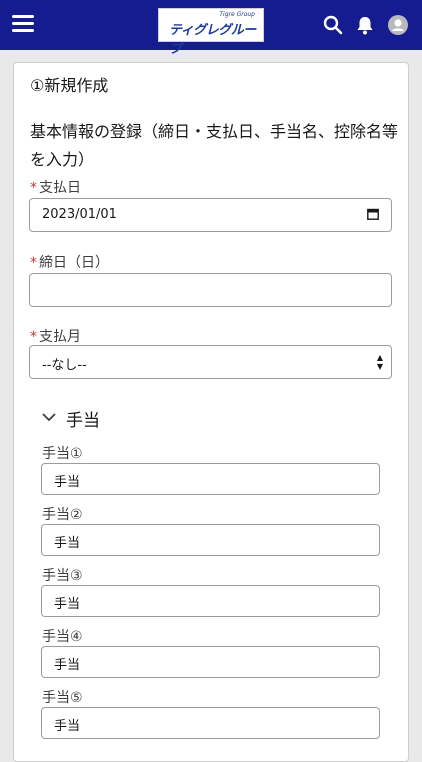  Describe the element at coordinates (373, 214) in the screenshot. I see `calendar-icon` at that location.